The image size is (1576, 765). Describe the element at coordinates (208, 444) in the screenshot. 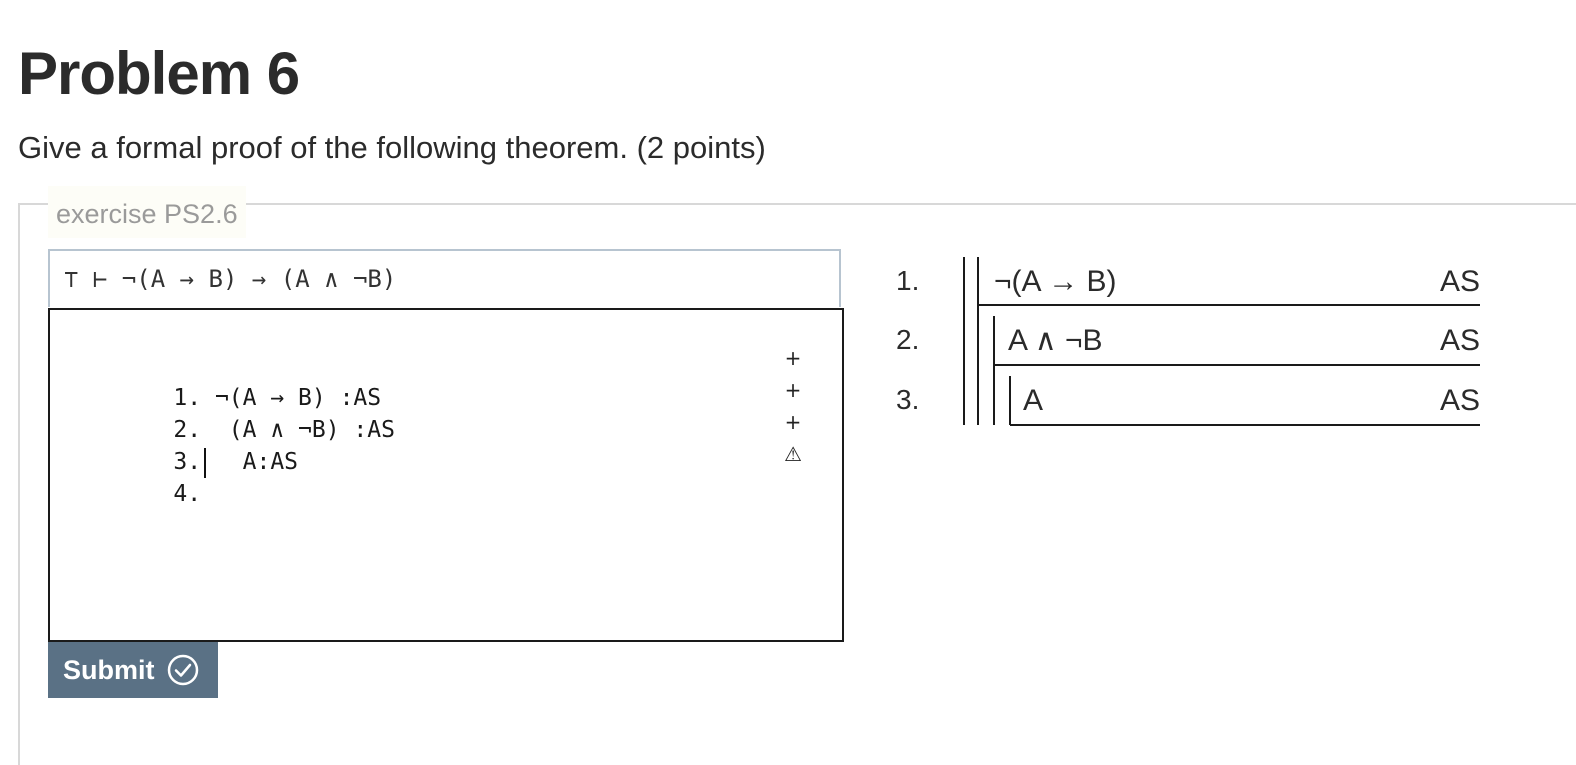

I see `editor-line: 3. A:AS` at that location.